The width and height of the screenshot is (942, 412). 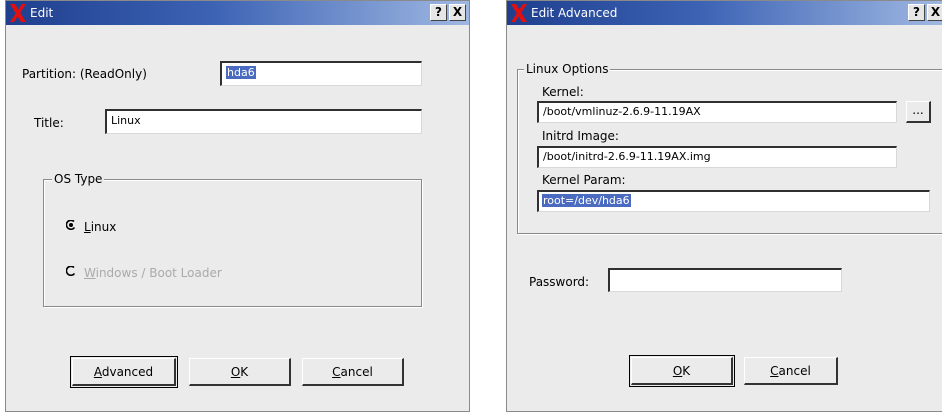 What do you see at coordinates (733, 201) in the screenshot?
I see `kernel-param-field: root=/dev/hda6` at bounding box center [733, 201].